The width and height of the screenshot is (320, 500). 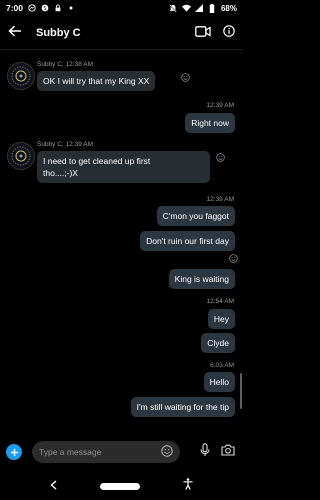 I want to click on camera-icon, so click(x=228, y=452).